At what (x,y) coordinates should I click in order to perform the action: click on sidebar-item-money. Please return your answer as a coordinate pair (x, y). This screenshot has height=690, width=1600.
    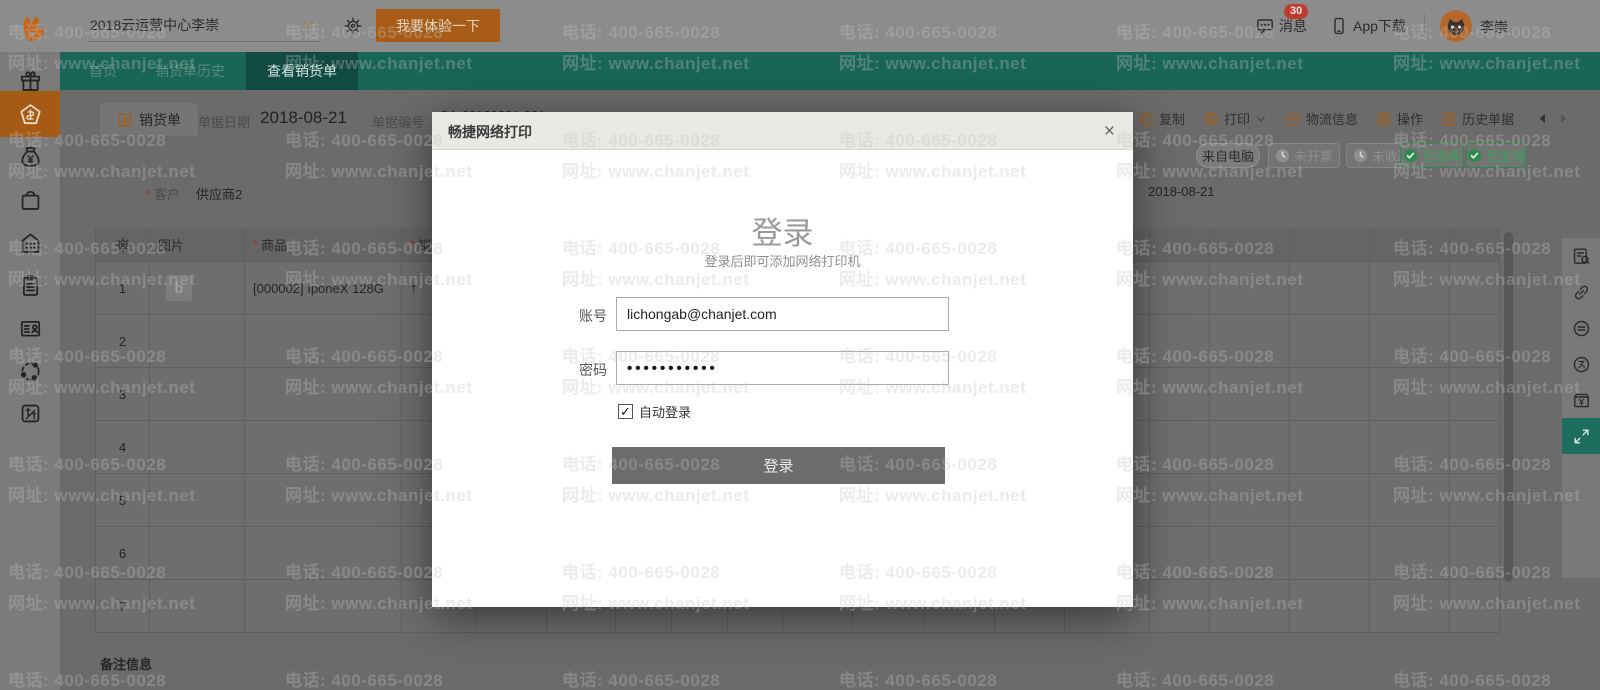
    Looking at the image, I should click on (30, 156).